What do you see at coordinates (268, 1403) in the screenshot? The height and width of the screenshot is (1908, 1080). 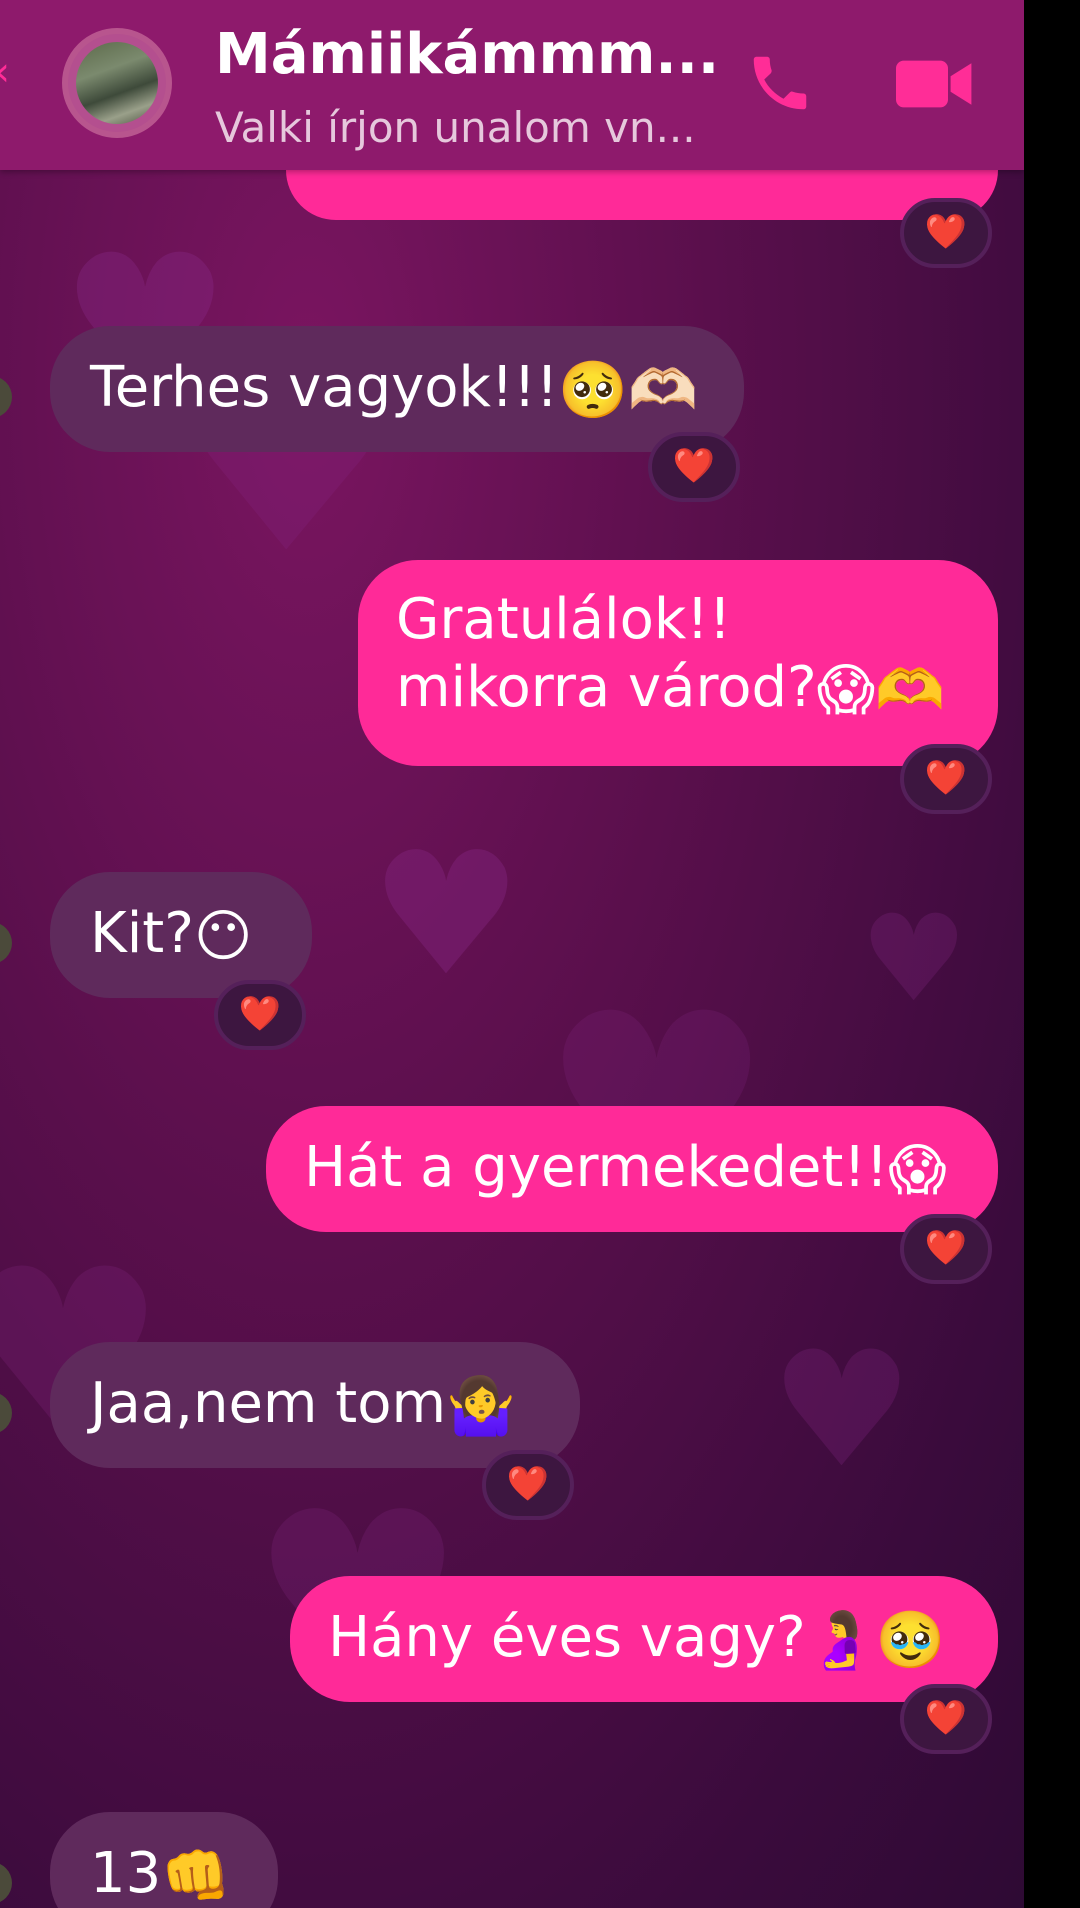 I see `message-text: Jaa,nem tom` at bounding box center [268, 1403].